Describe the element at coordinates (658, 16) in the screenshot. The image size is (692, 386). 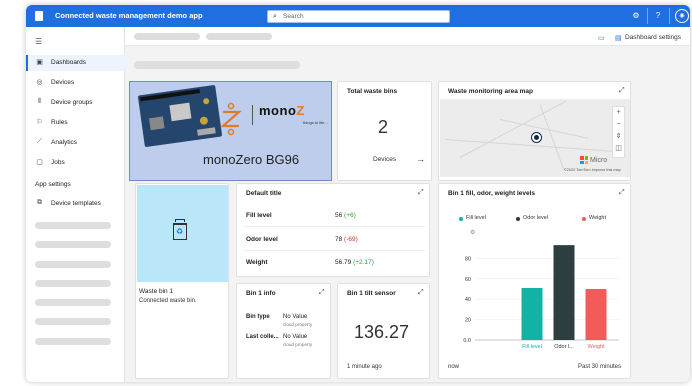
I see `help-icon: ?` at that location.